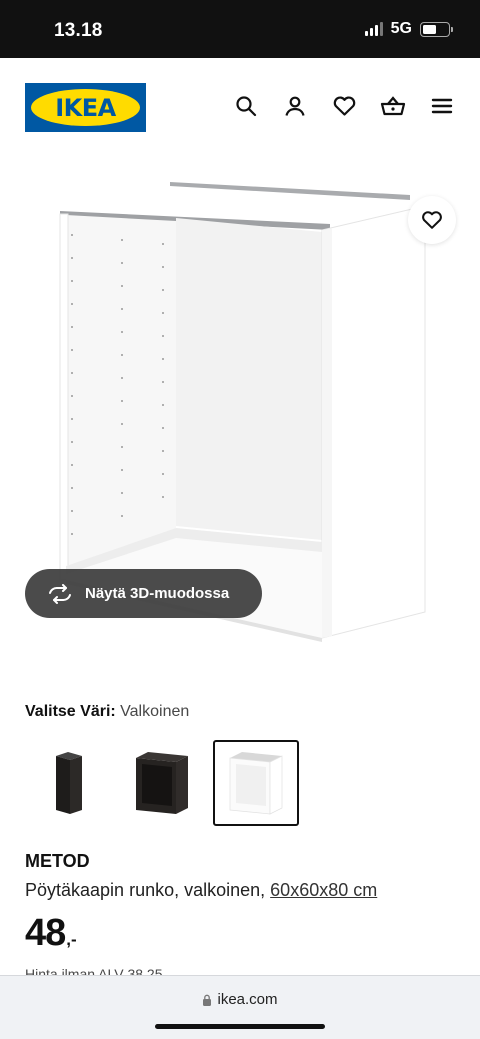 Image resolution: width=480 pixels, height=1039 pixels. What do you see at coordinates (57, 861) in the screenshot?
I see `product-brand: METOD` at bounding box center [57, 861].